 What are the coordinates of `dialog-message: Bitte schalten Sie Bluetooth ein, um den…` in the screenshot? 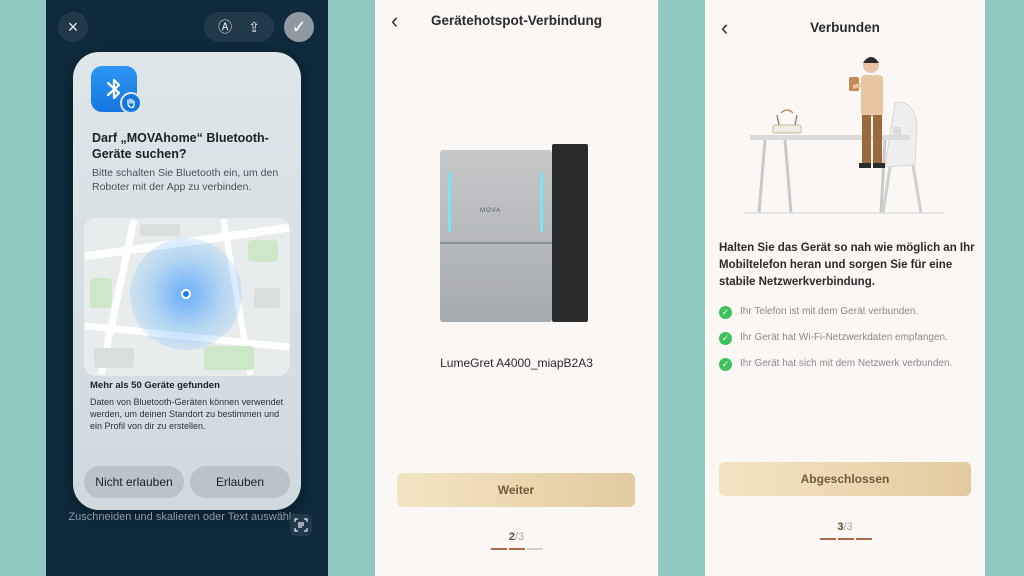 It's located at (185, 180).